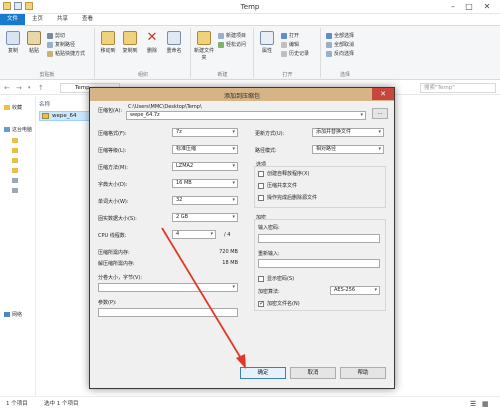 This screenshot has height=412, width=500. I want to click on annotation-arrow, so click(203, 298).